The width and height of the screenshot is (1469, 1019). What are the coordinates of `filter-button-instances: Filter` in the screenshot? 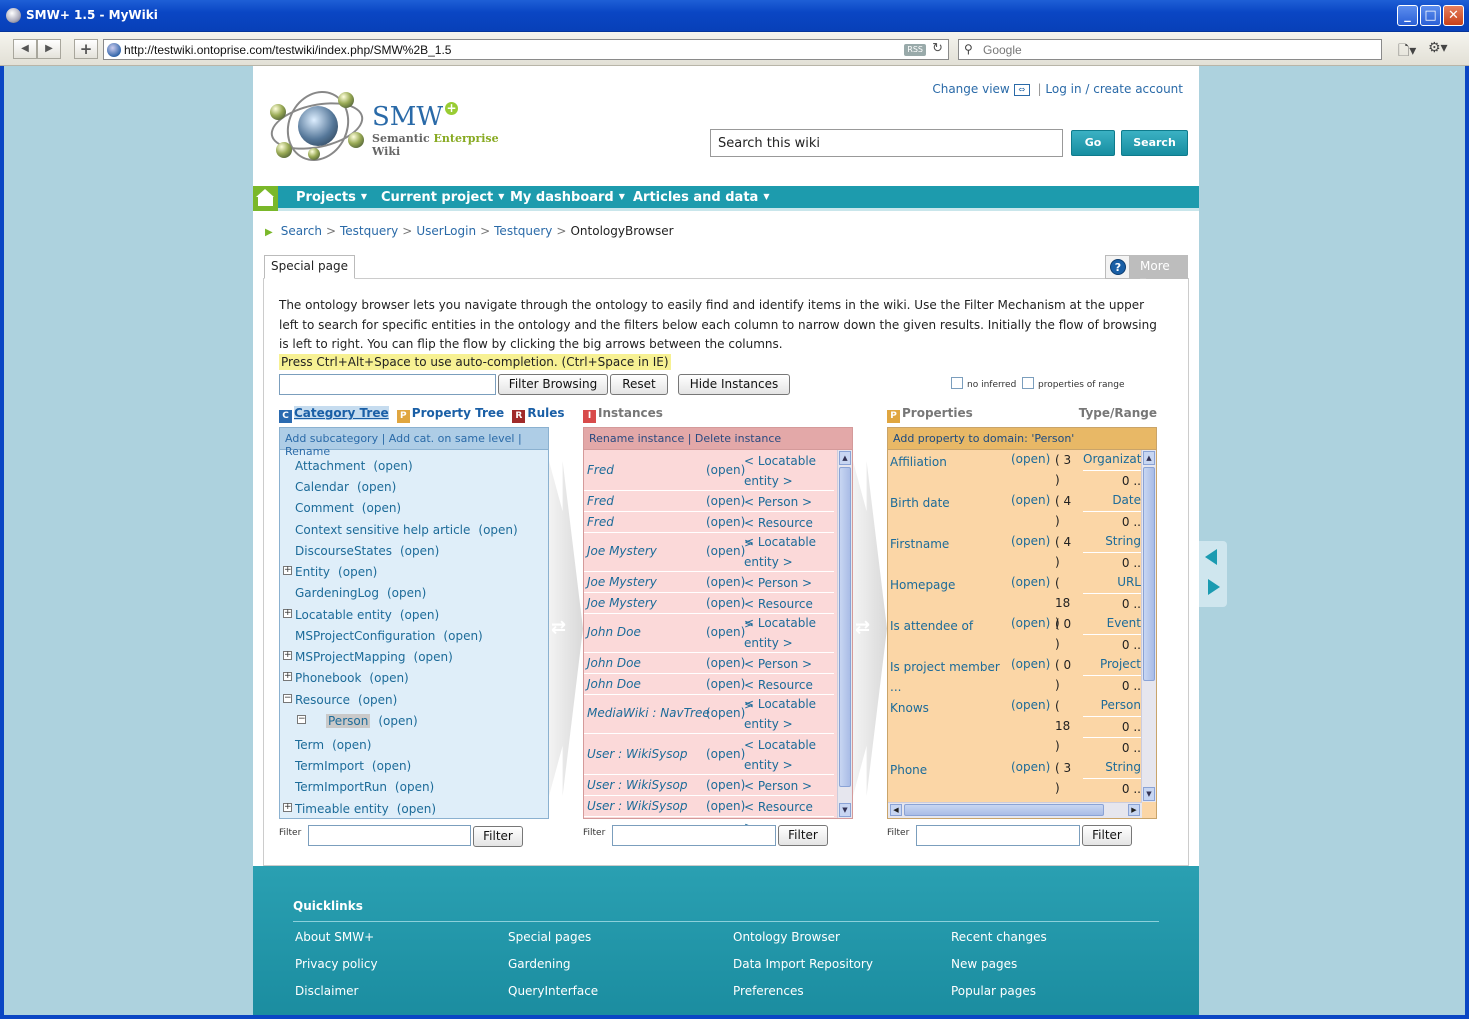 It's located at (803, 835).